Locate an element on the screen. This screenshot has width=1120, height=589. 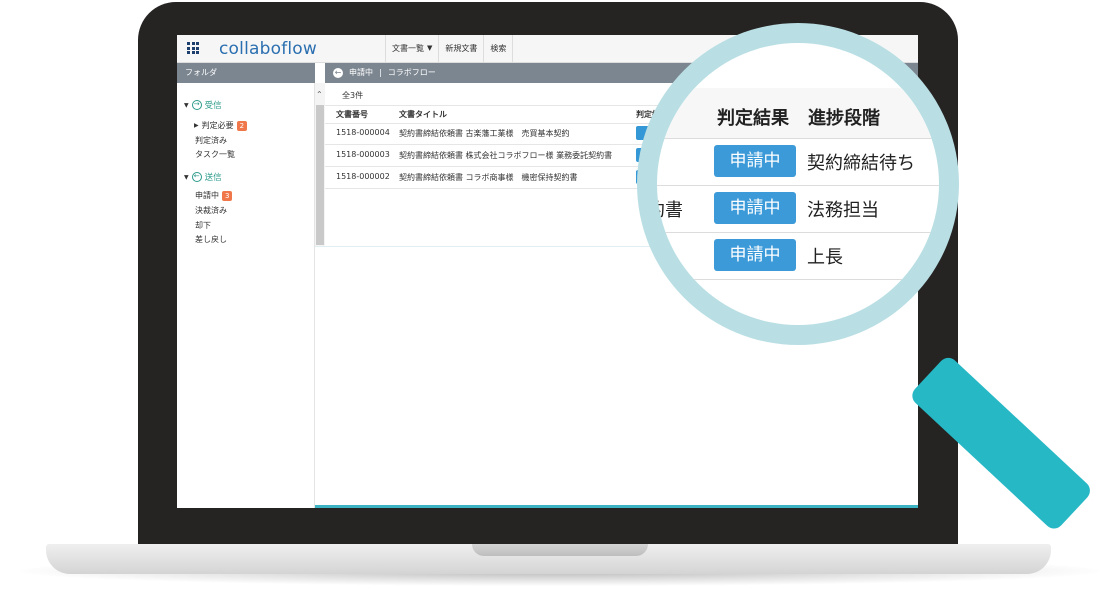
document-number: 1518-000003 is located at coordinates (363, 154).